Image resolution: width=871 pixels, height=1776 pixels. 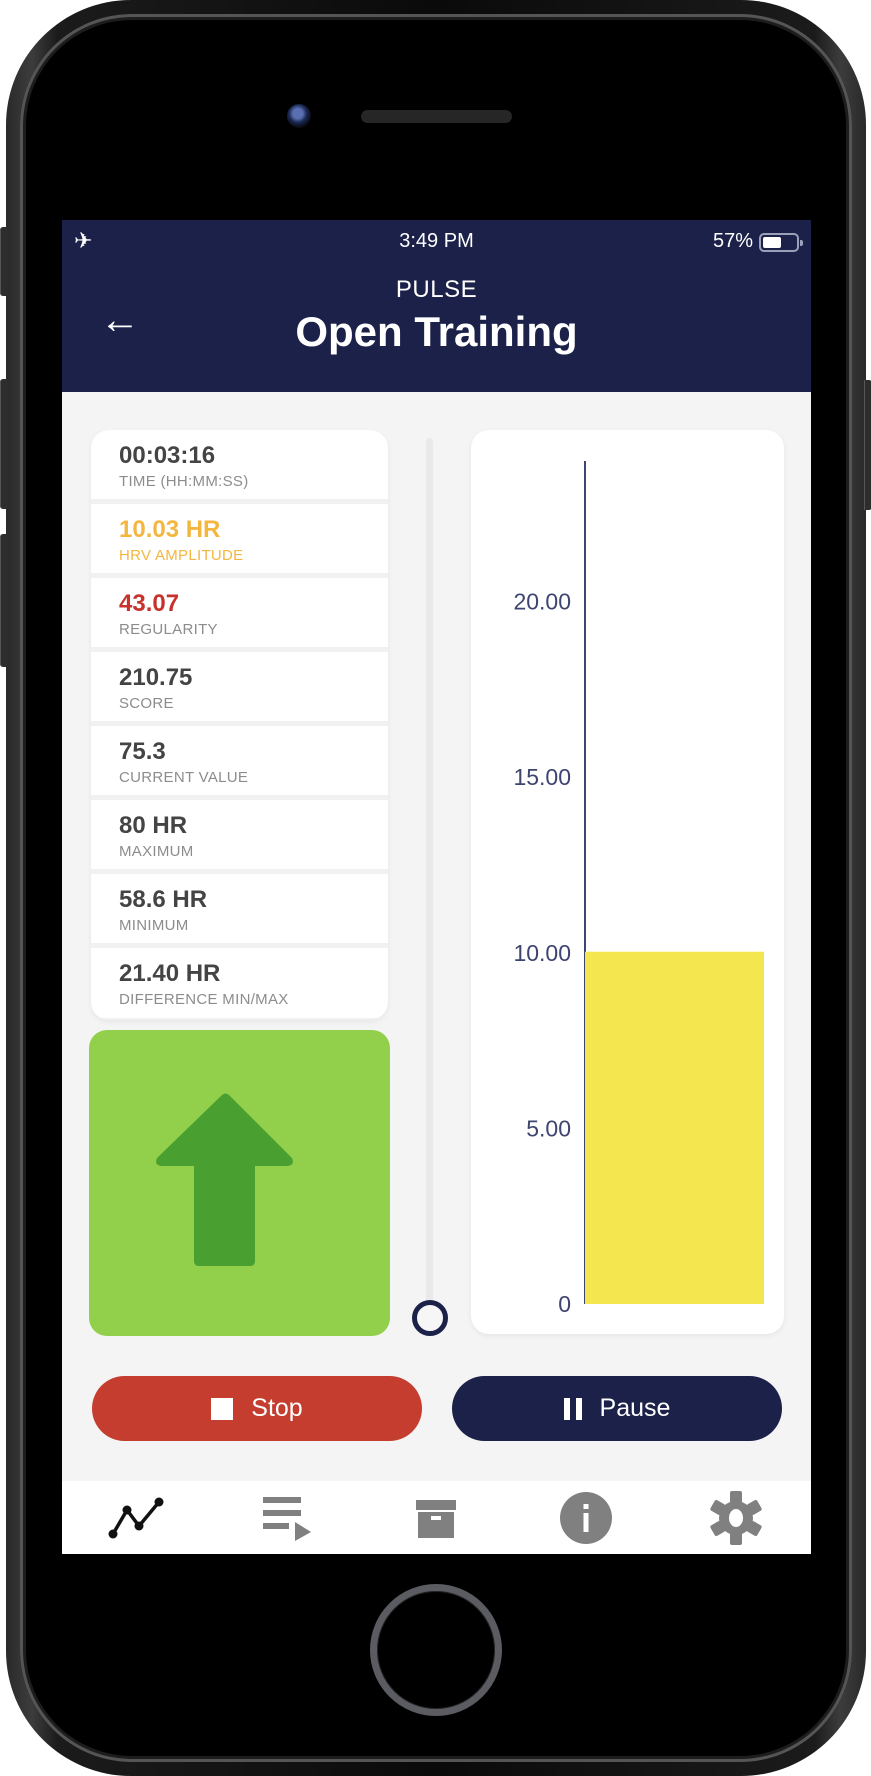 I want to click on page-title: Open Training, so click(x=436, y=331).